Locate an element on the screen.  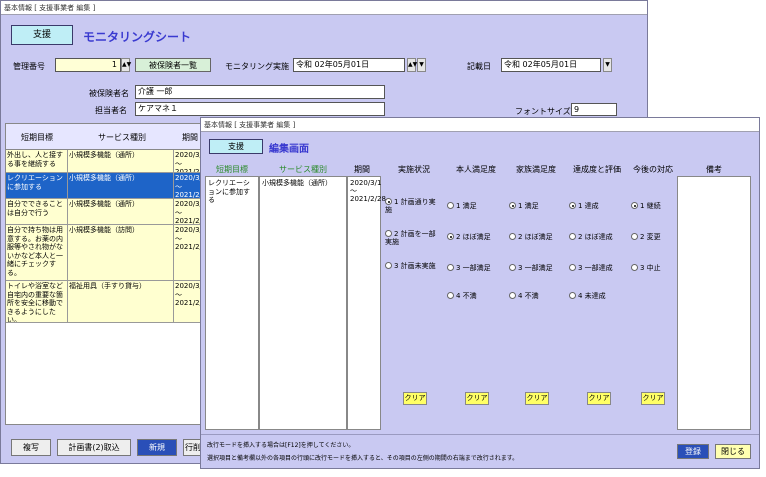
monitoring-label: モニタリング実施 is located at coordinates (257, 66).